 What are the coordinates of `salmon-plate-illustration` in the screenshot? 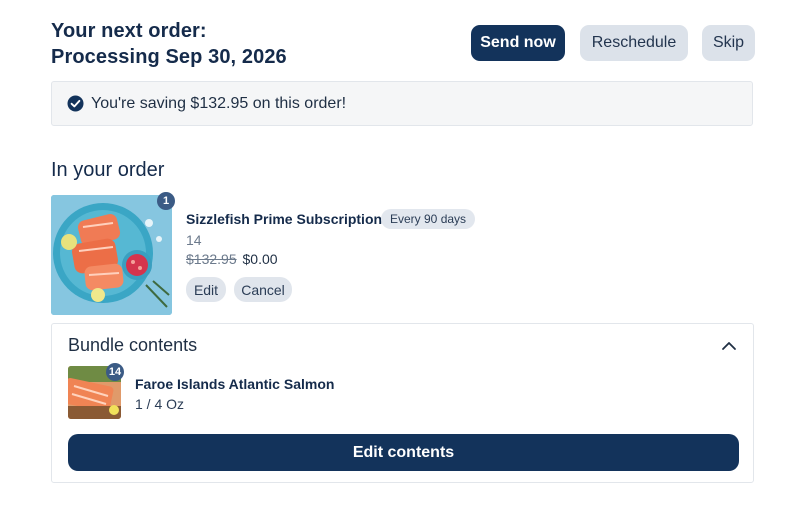 It's located at (111, 255).